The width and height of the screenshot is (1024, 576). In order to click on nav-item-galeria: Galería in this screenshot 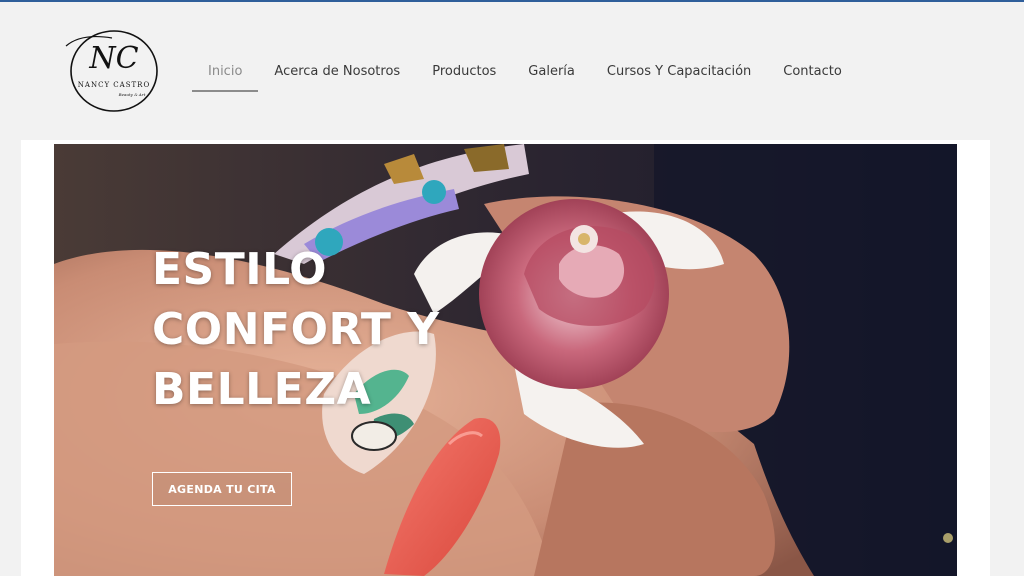, I will do `click(551, 75)`.